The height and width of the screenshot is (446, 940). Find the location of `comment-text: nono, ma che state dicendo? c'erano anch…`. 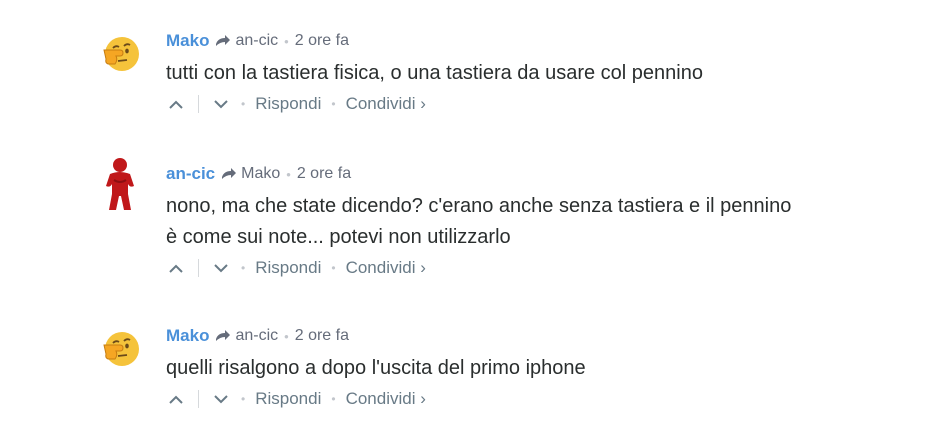

comment-text: nono, ma che state dicendo? c'erano anch… is located at coordinates (533, 222).